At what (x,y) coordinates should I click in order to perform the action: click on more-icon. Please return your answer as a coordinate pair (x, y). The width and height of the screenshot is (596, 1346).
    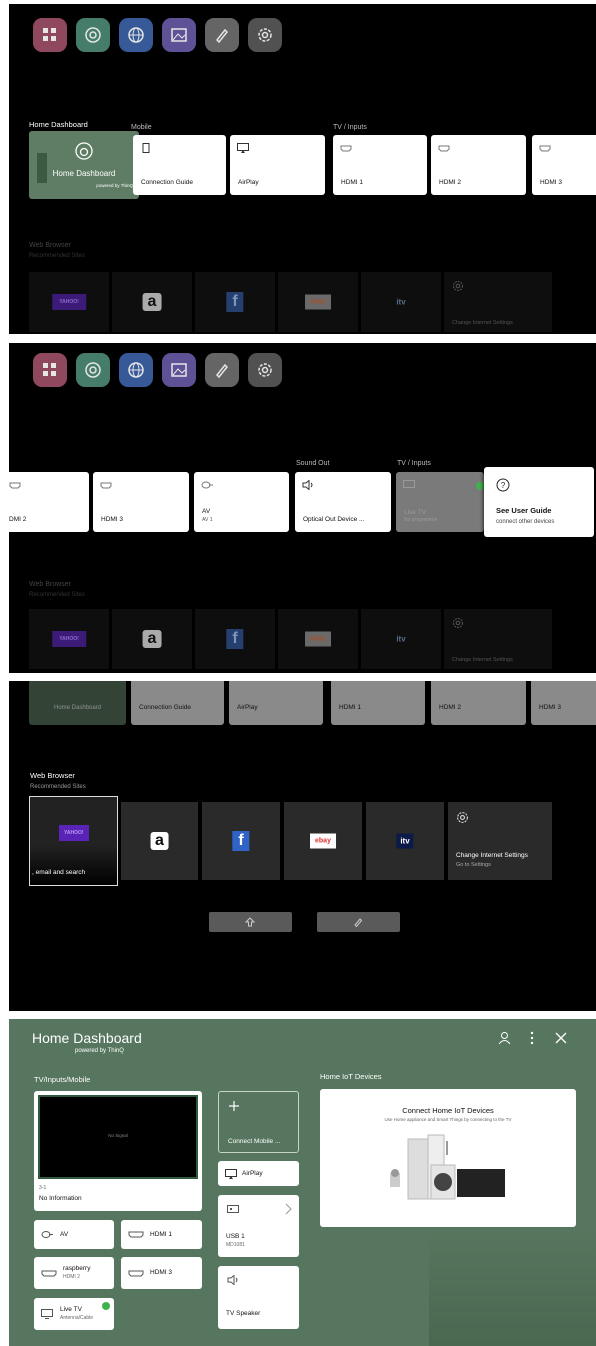
    Looking at the image, I should click on (532, 1038).